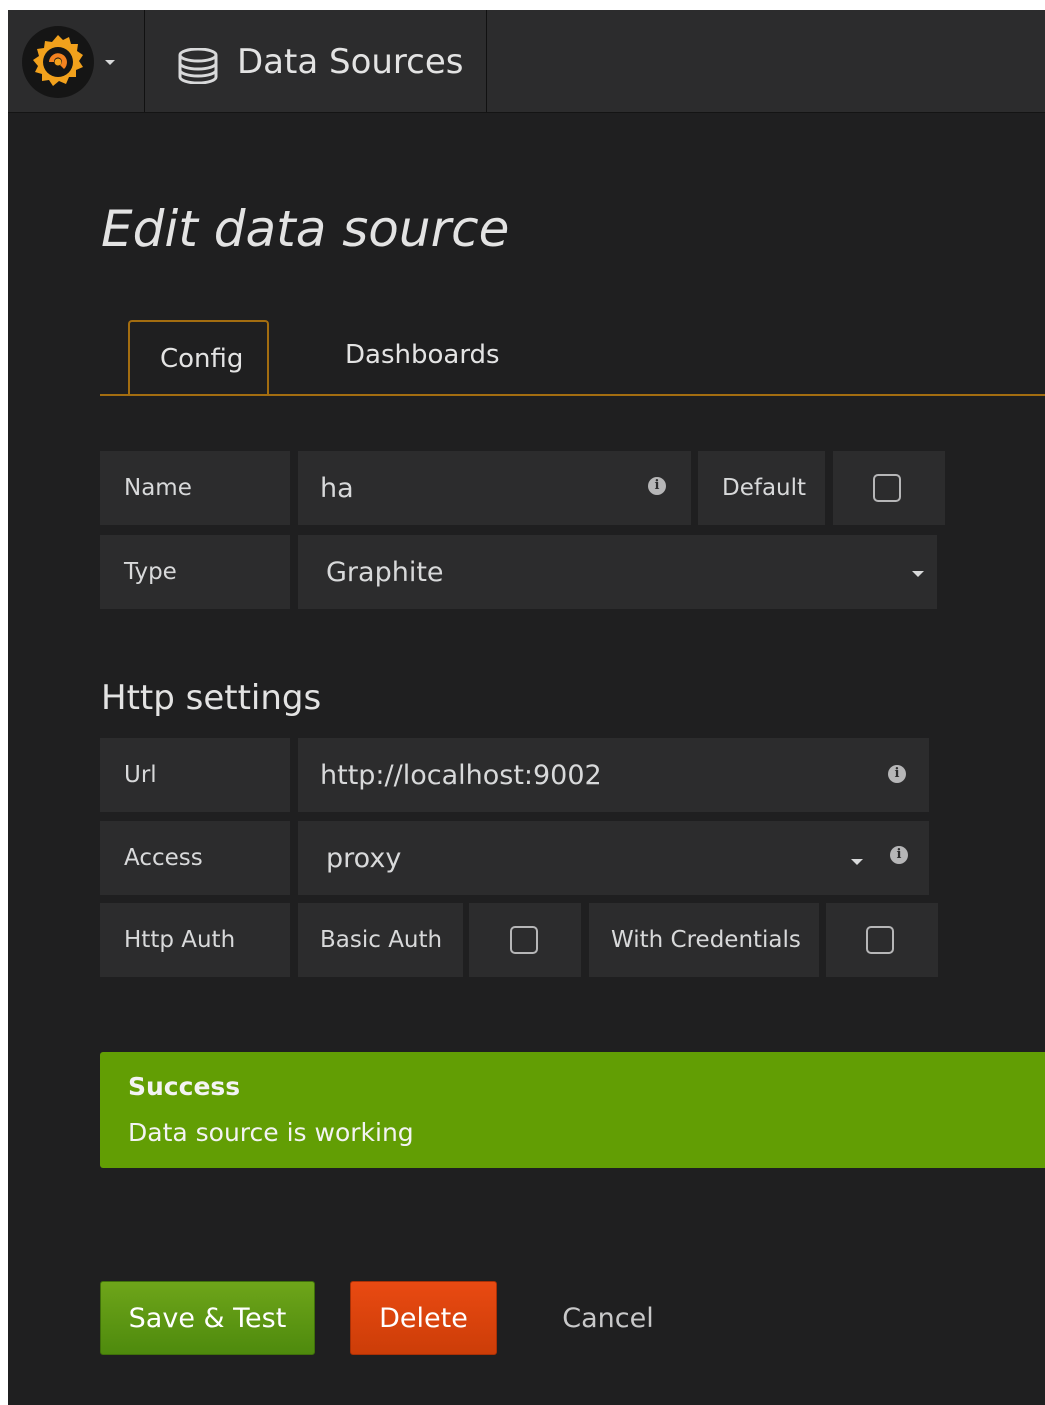 This screenshot has width=1045, height=1405. Describe the element at coordinates (422, 355) in the screenshot. I see `tab-dashboards: Dashboards` at that location.